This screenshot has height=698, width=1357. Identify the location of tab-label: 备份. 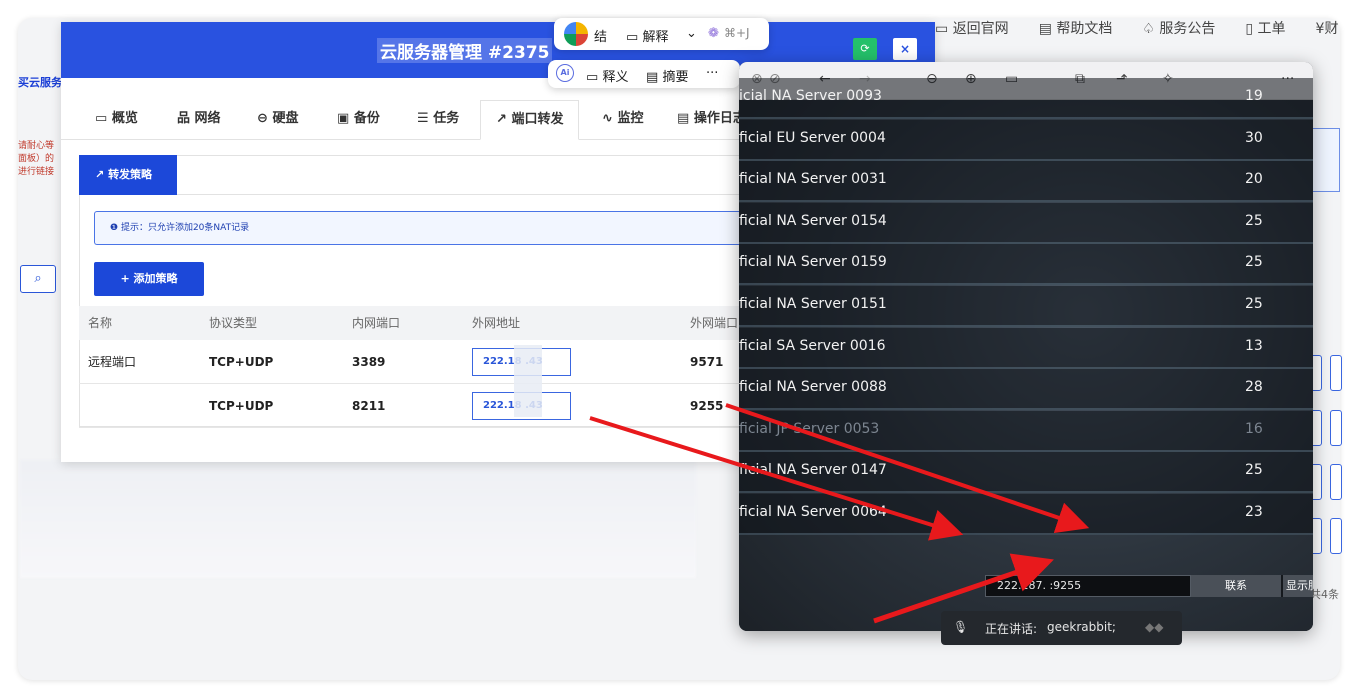
(366, 118).